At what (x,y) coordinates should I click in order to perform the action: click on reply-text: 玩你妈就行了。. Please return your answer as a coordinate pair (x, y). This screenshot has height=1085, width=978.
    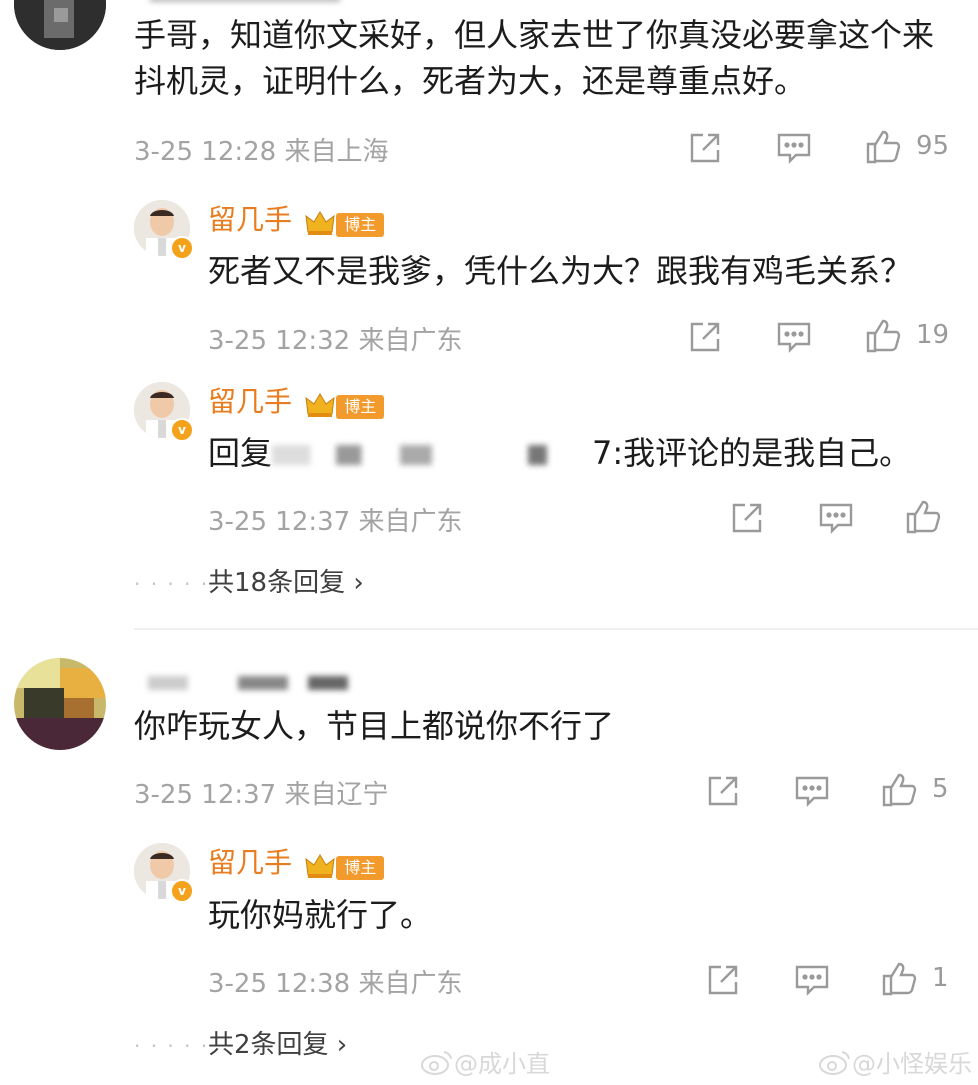
    Looking at the image, I should click on (320, 915).